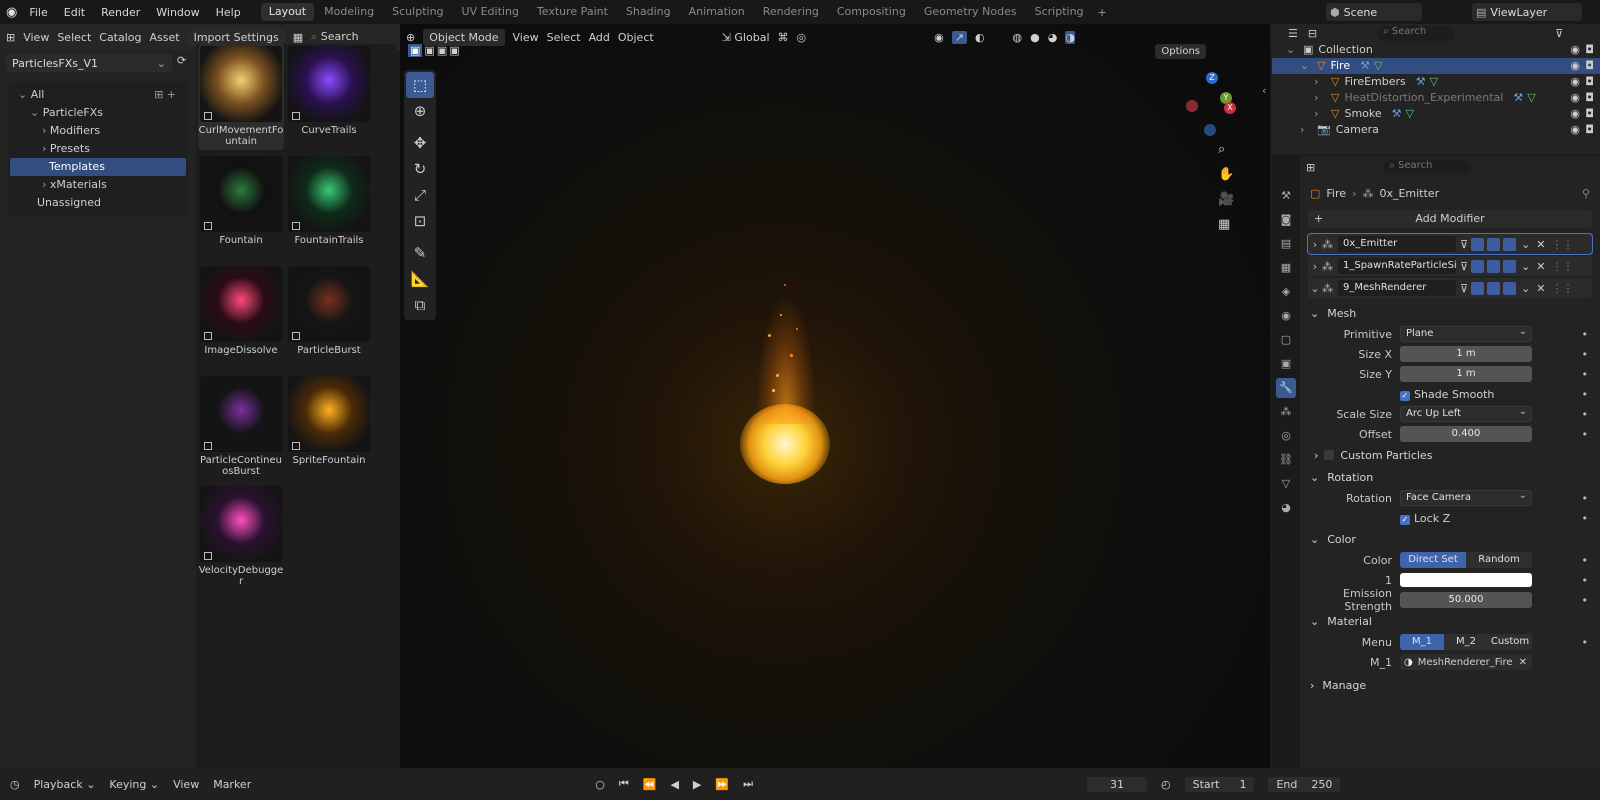 Image resolution: width=1600 pixels, height=800 pixels. I want to click on visibility-icon: ◉, so click(939, 37).